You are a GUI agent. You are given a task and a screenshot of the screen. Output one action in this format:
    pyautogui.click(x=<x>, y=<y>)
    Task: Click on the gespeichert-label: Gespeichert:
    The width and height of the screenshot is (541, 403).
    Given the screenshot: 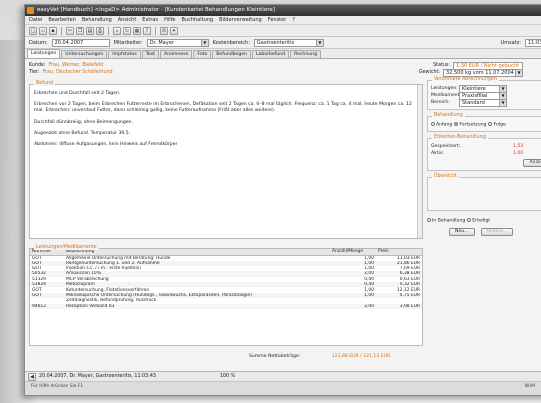 What is the action you would take?
    pyautogui.click(x=446, y=146)
    